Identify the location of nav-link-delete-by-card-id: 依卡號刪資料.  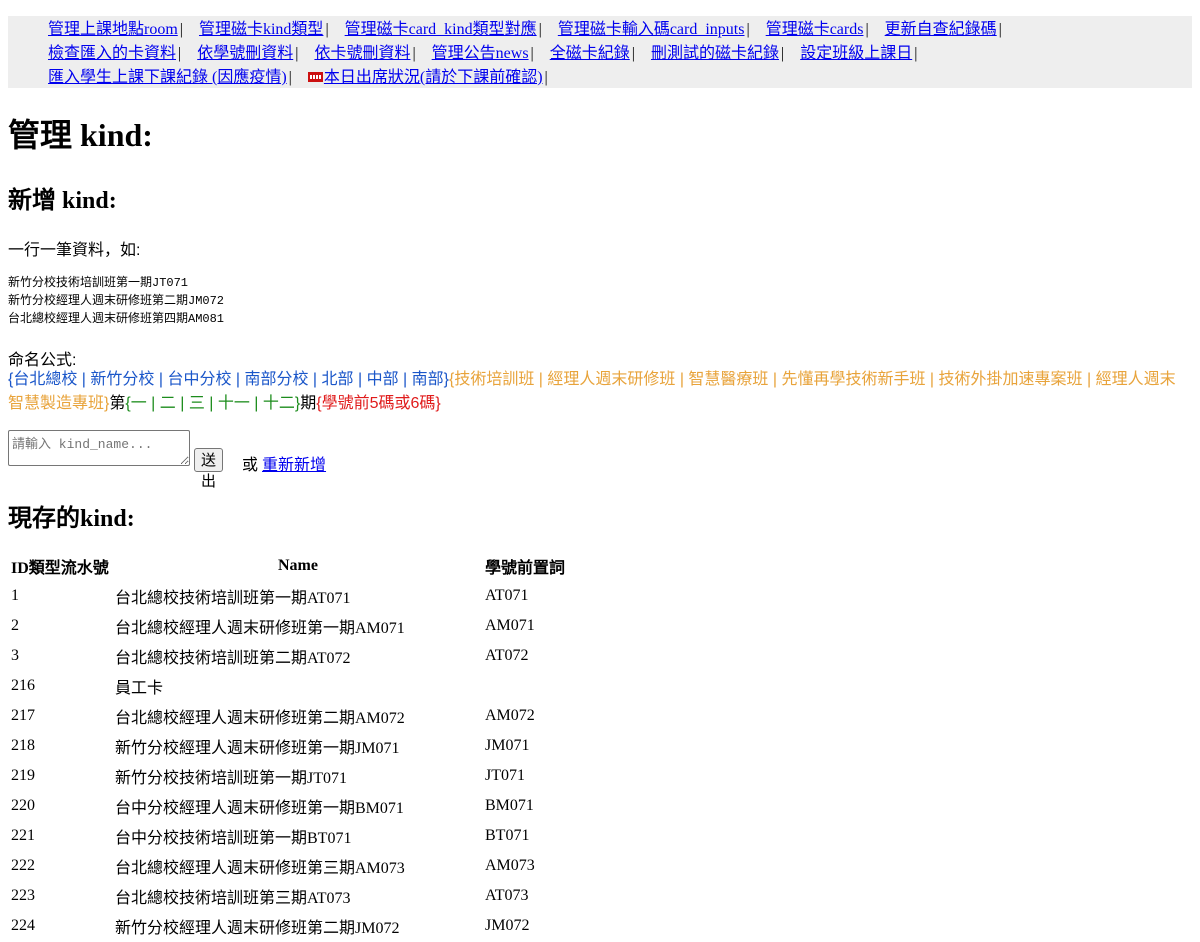
(362, 53).